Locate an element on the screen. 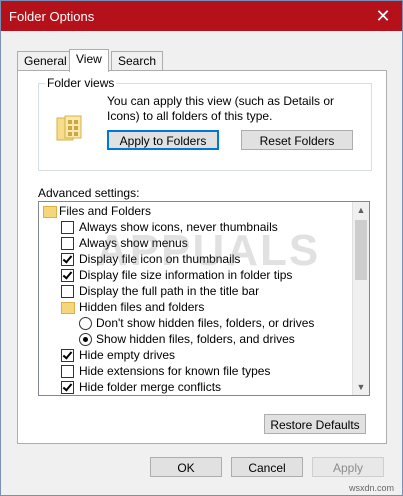 Image resolution: width=403 pixels, height=496 pixels. scroll-thumb is located at coordinates (361, 250).